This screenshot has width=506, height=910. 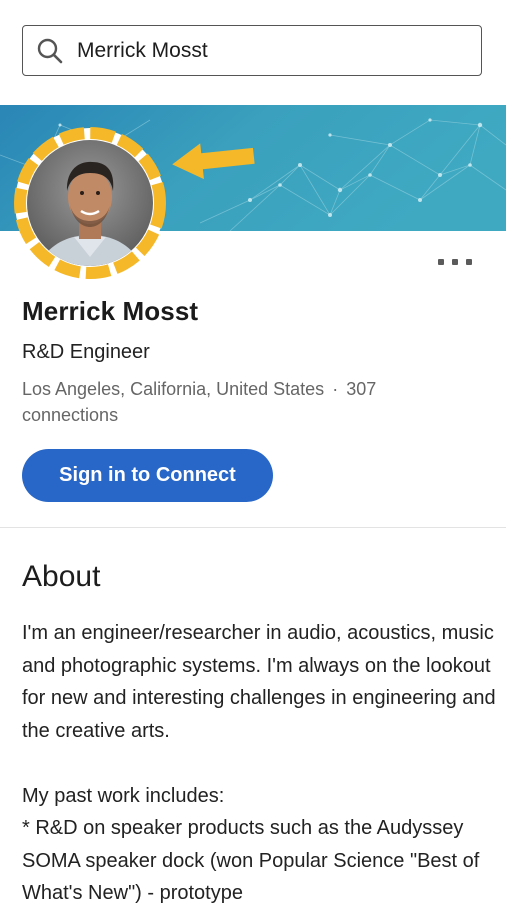 I want to click on about-heading: About, so click(x=61, y=576).